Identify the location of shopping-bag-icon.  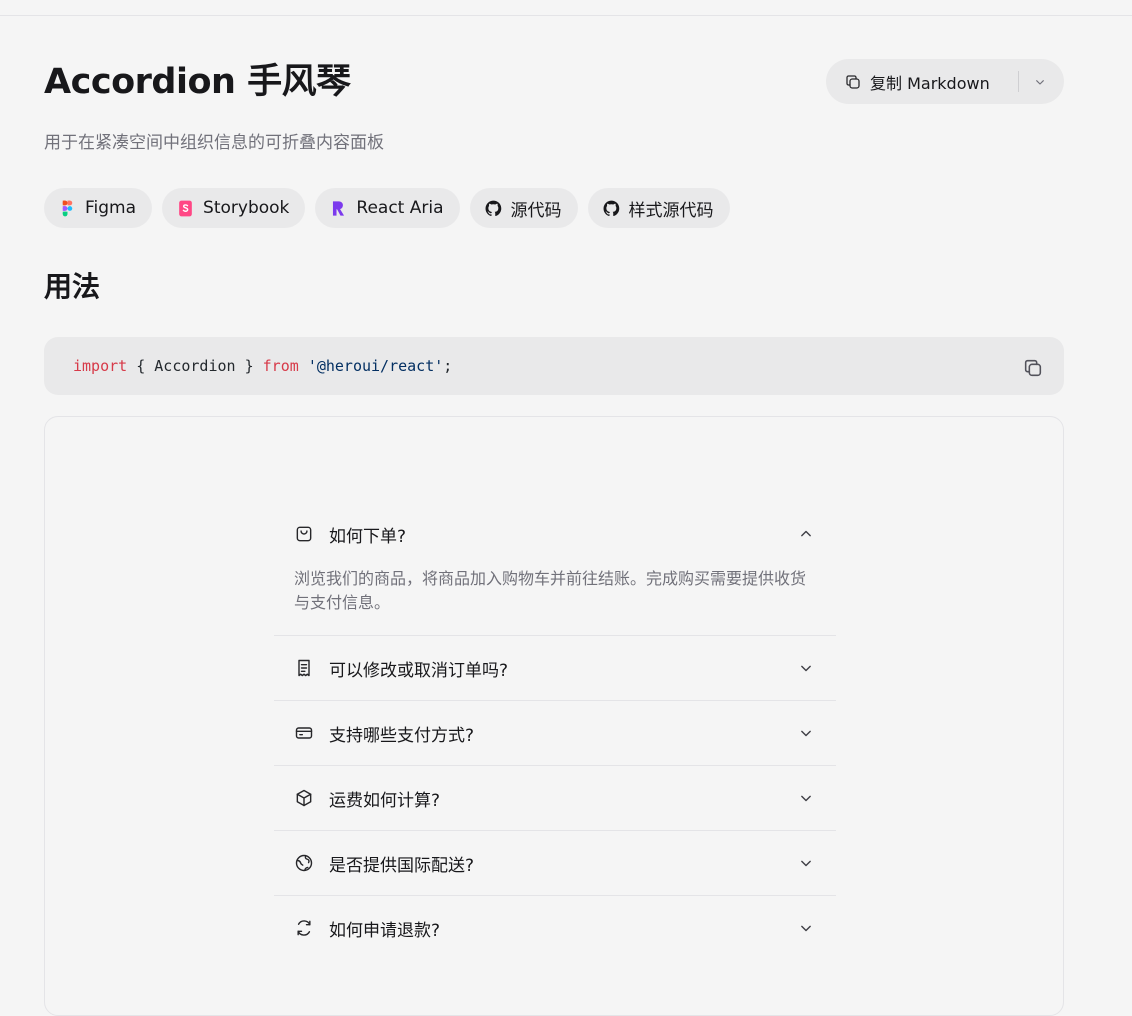
(304, 534).